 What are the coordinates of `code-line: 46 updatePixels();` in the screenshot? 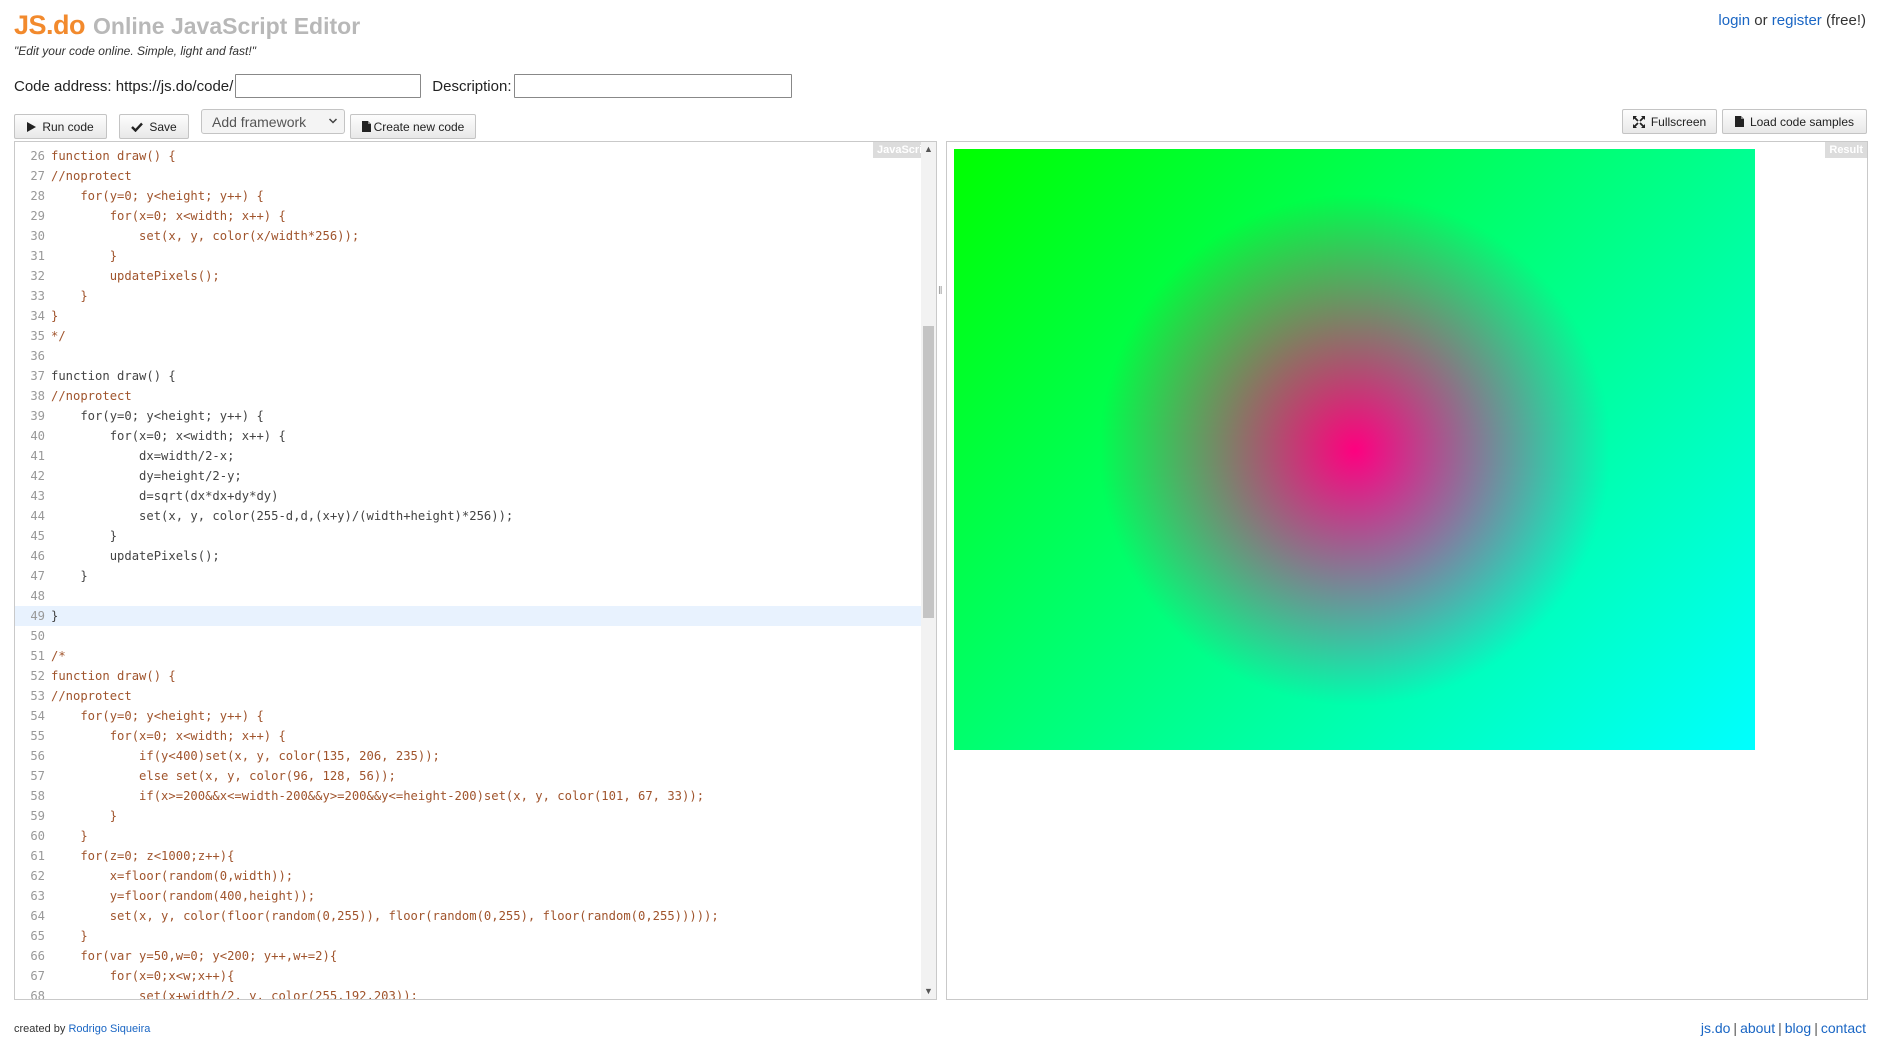 It's located at (468, 556).